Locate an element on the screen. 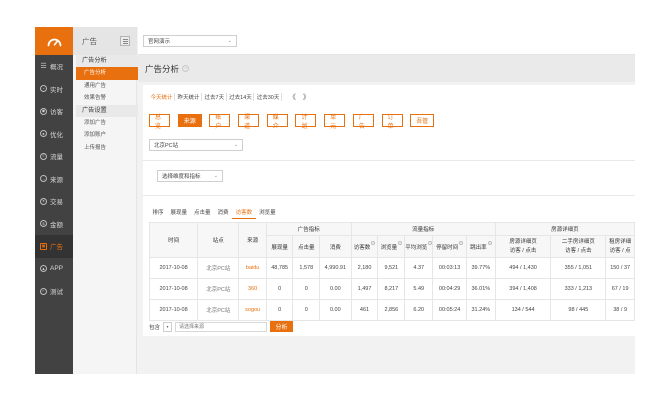 The width and height of the screenshot is (670, 400). nav-item-app: ▲ APP is located at coordinates (54, 269).